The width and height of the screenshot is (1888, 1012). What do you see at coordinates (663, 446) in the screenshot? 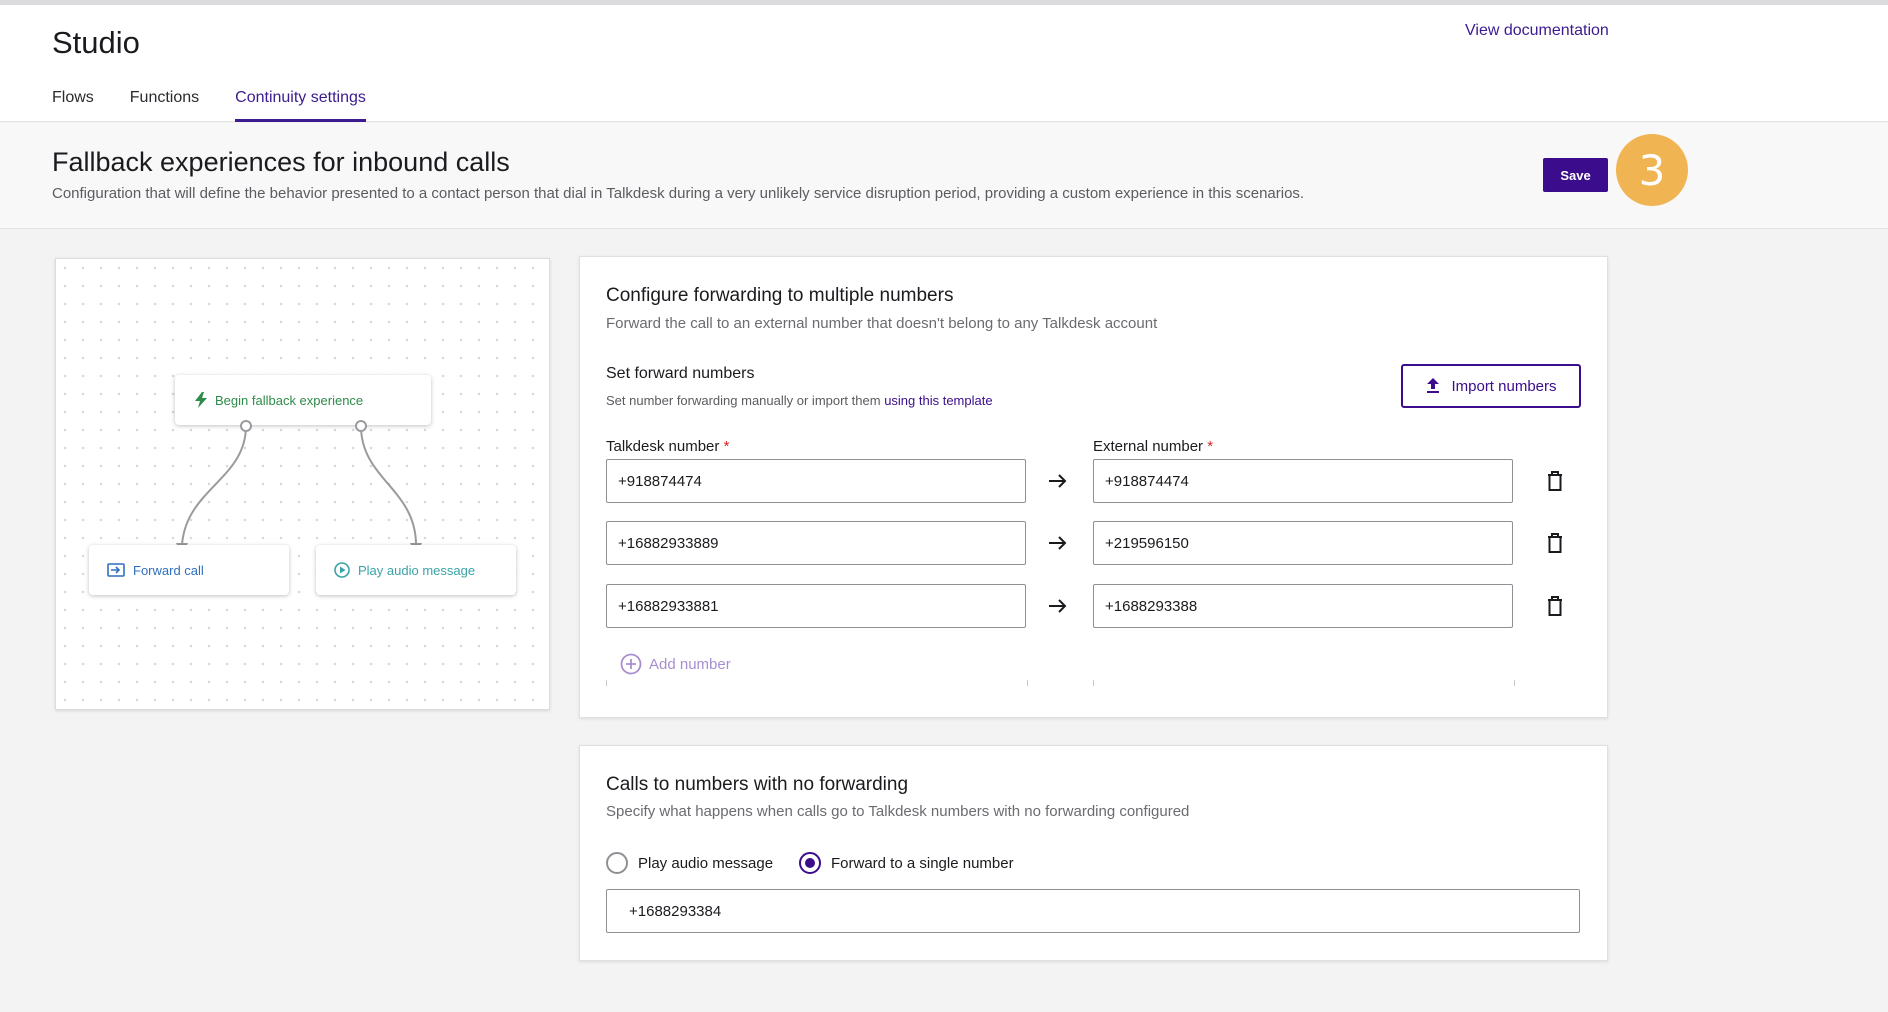
I see `talkdesk-number-label-text: Talkdesk number` at bounding box center [663, 446].